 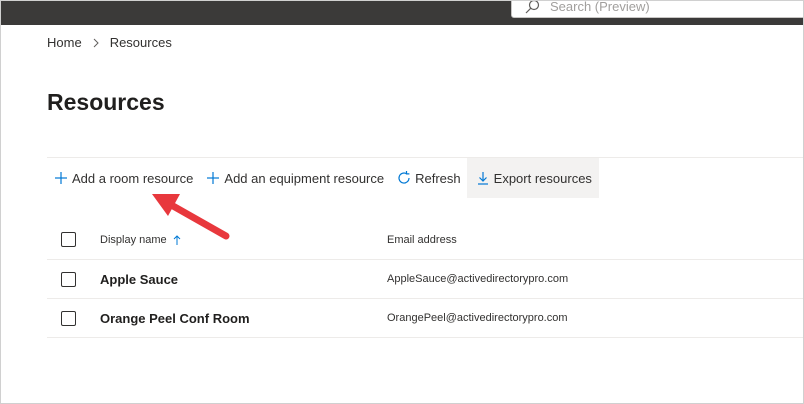 I want to click on table-header-row: Display name Email address, so click(x=425, y=240).